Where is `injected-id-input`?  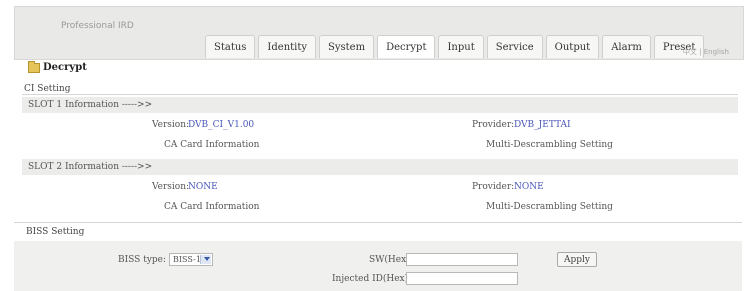 injected-id-input is located at coordinates (462, 278).